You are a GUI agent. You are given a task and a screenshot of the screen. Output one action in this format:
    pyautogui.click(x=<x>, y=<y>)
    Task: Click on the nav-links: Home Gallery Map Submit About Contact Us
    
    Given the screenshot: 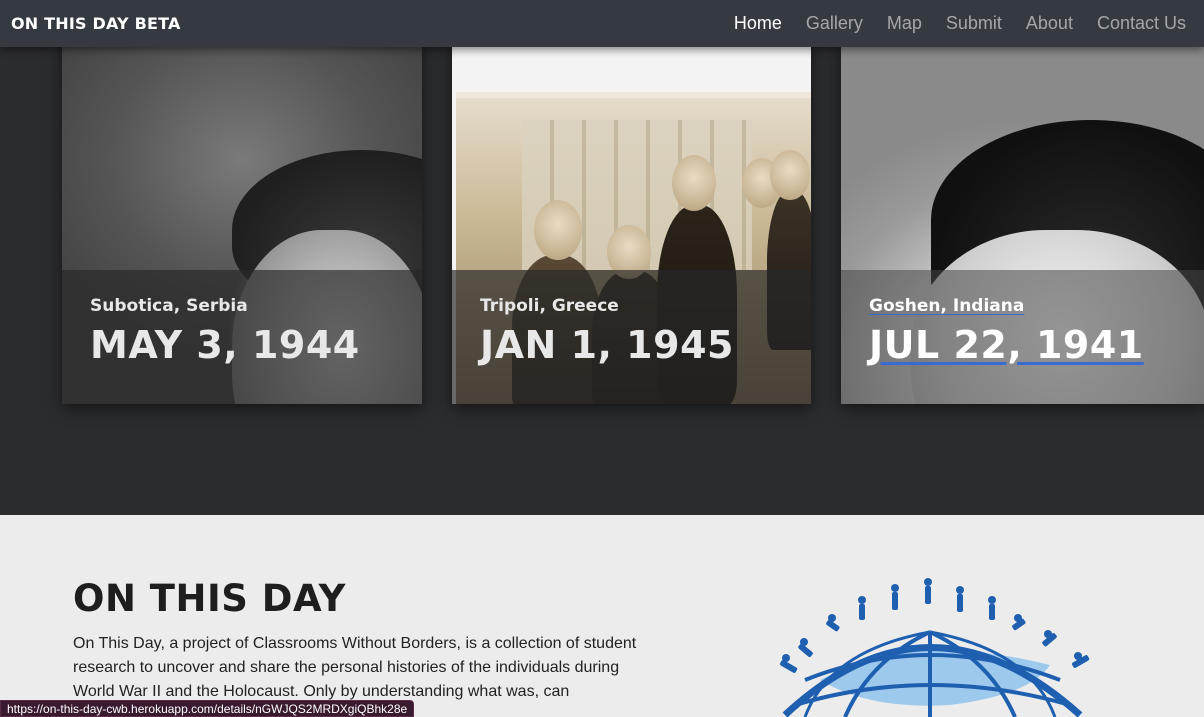 What is the action you would take?
    pyautogui.click(x=948, y=23)
    